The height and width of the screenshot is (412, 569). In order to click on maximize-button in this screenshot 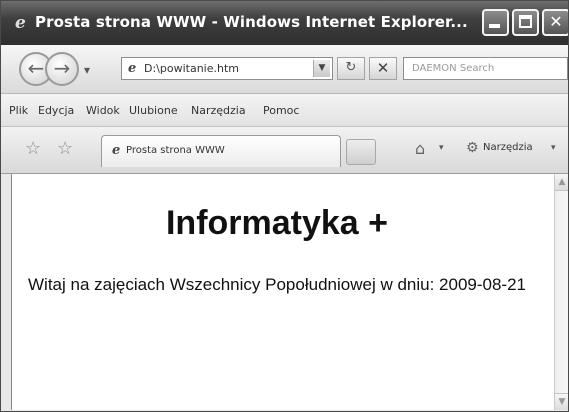, I will do `click(525, 22)`.